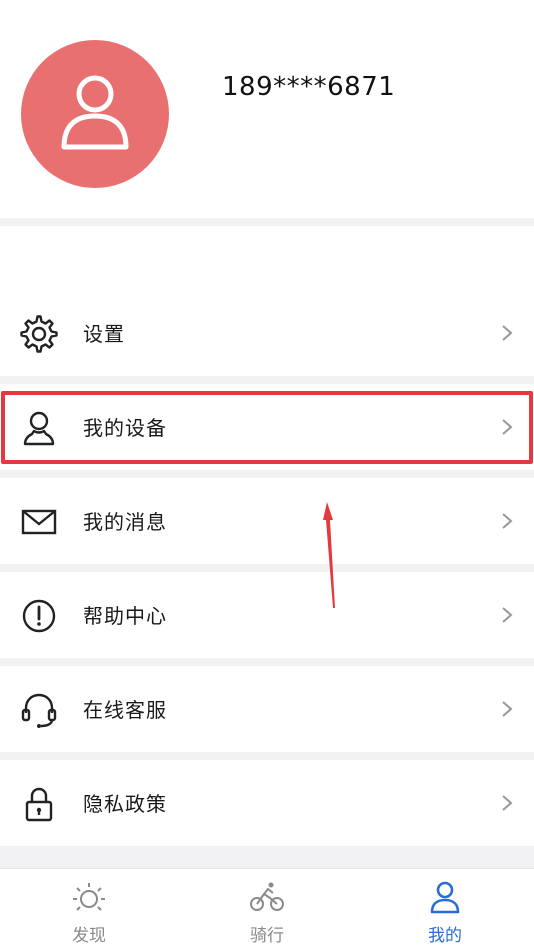  Describe the element at coordinates (267, 427) in the screenshot. I see `menu-item-my-devices: 我的设备` at that location.